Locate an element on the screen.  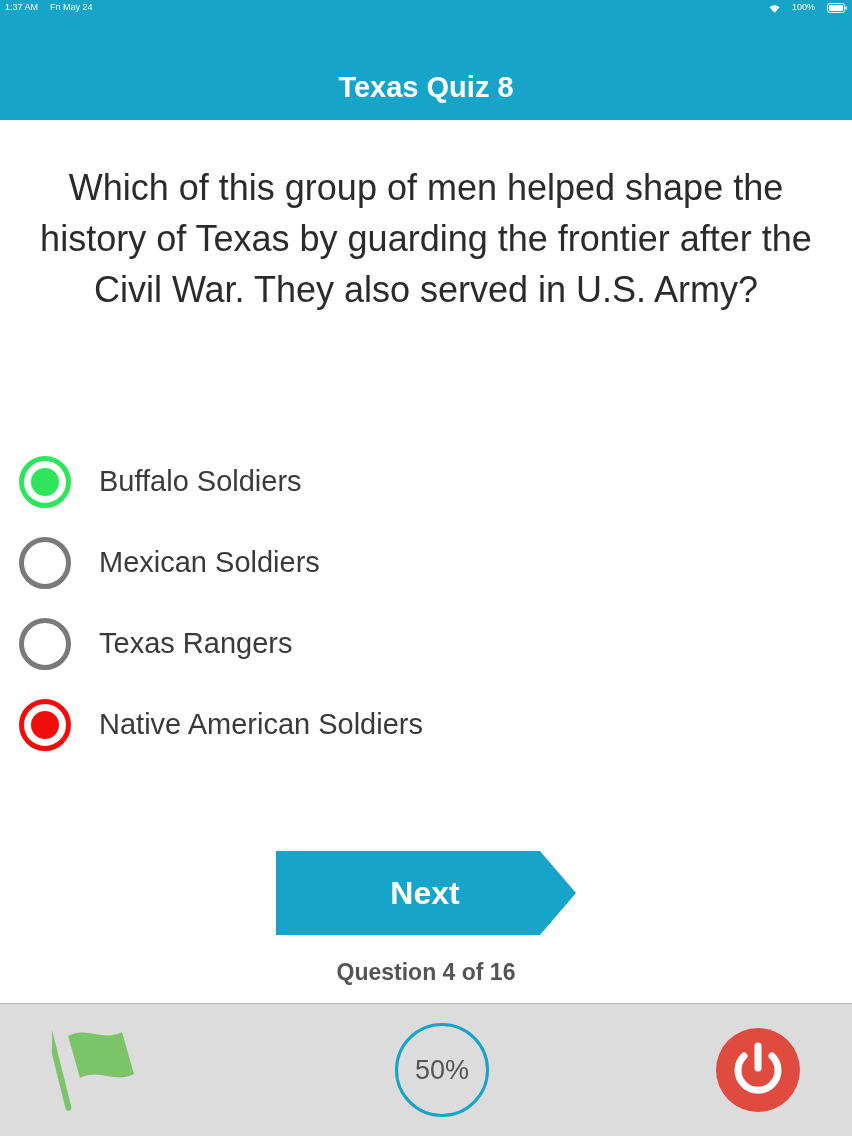
question-text: Which of this group of men helped shape the history of Texas by guarding the frontier after the Civil War. They also served in U.S. Army? is located at coordinates (426, 239).